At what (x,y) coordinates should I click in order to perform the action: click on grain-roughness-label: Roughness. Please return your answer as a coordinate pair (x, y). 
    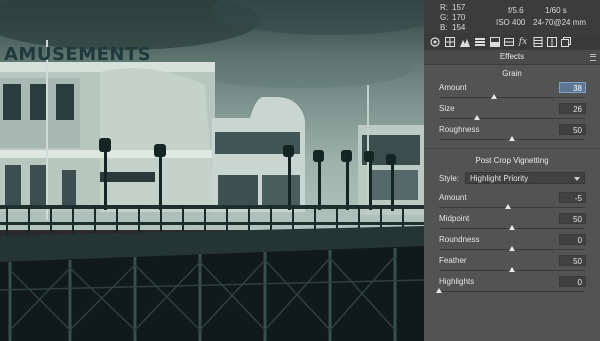
    Looking at the image, I should click on (459, 129).